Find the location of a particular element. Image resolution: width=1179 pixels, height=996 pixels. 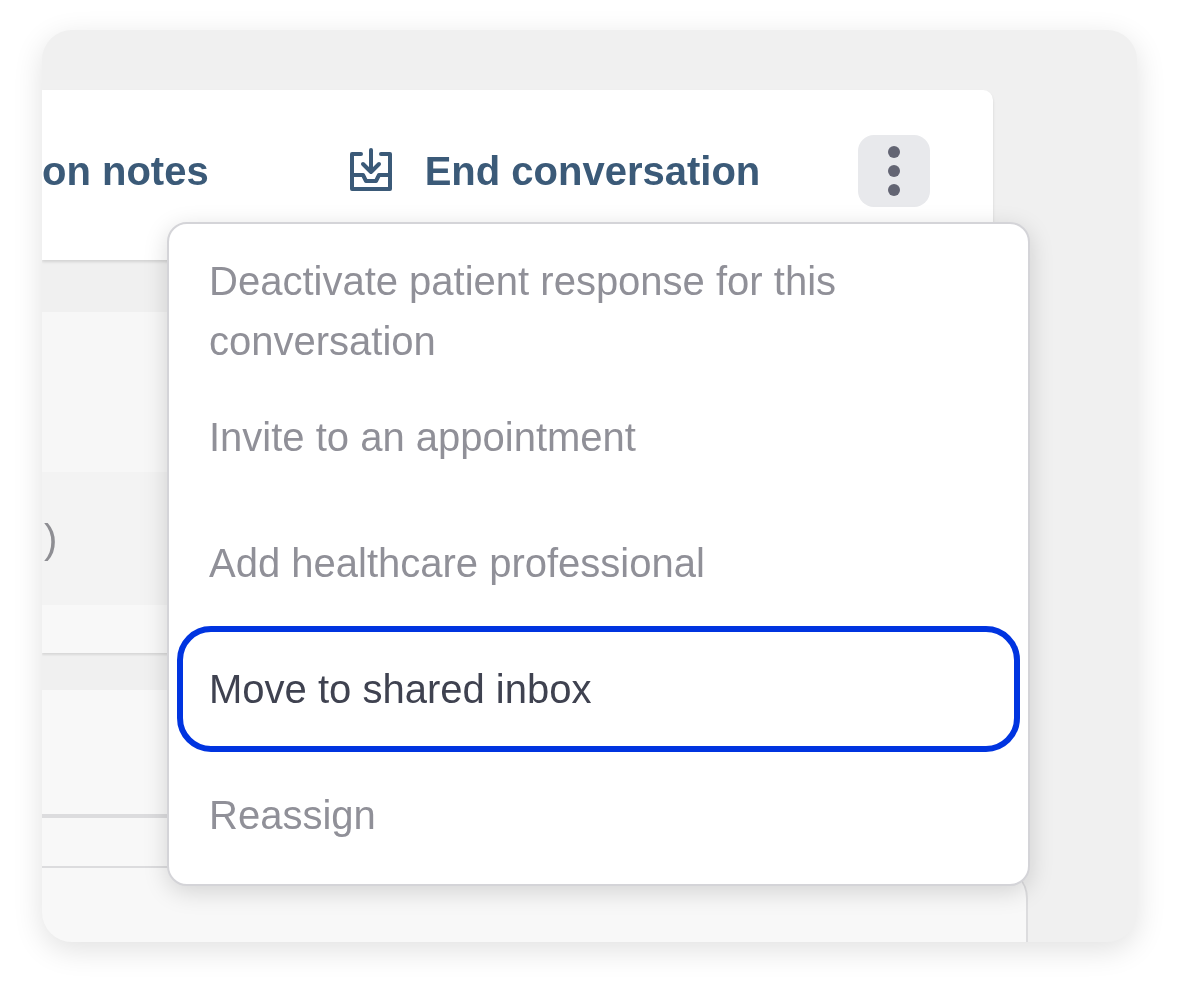

menu-item: Invite to an appointment is located at coordinates (598, 437).